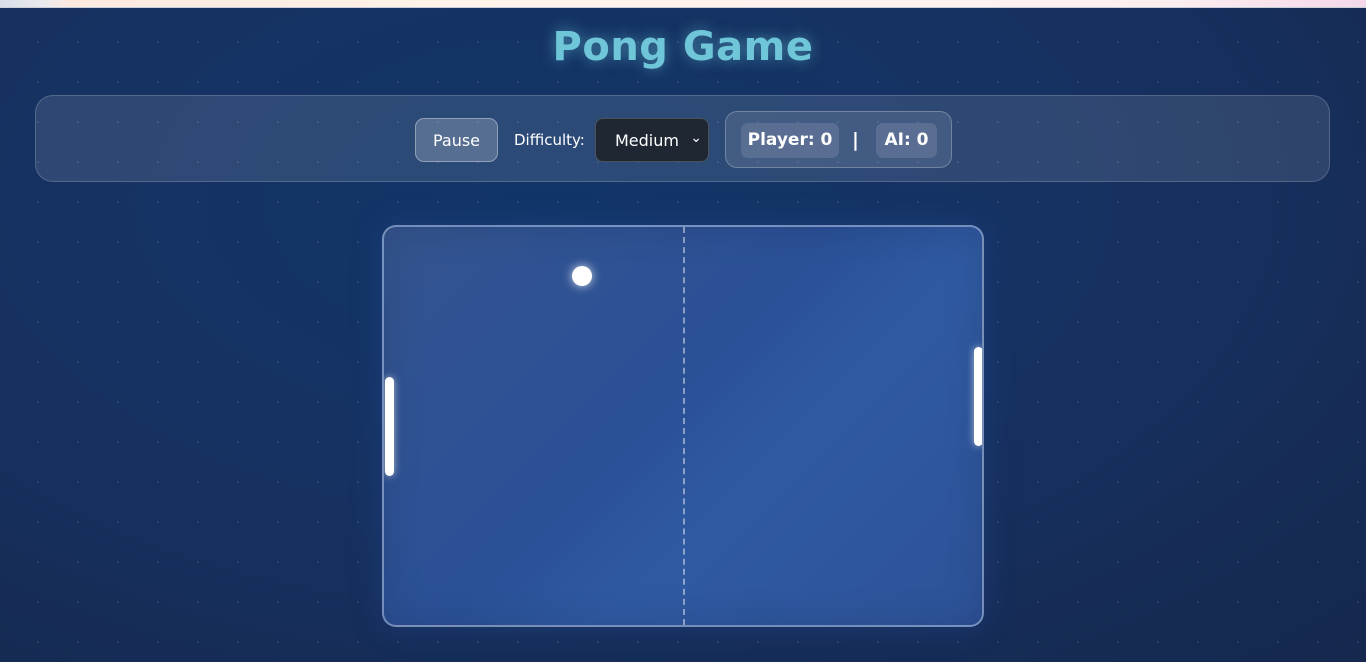  What do you see at coordinates (683, 47) in the screenshot?
I see `page-title: Pong Game` at bounding box center [683, 47].